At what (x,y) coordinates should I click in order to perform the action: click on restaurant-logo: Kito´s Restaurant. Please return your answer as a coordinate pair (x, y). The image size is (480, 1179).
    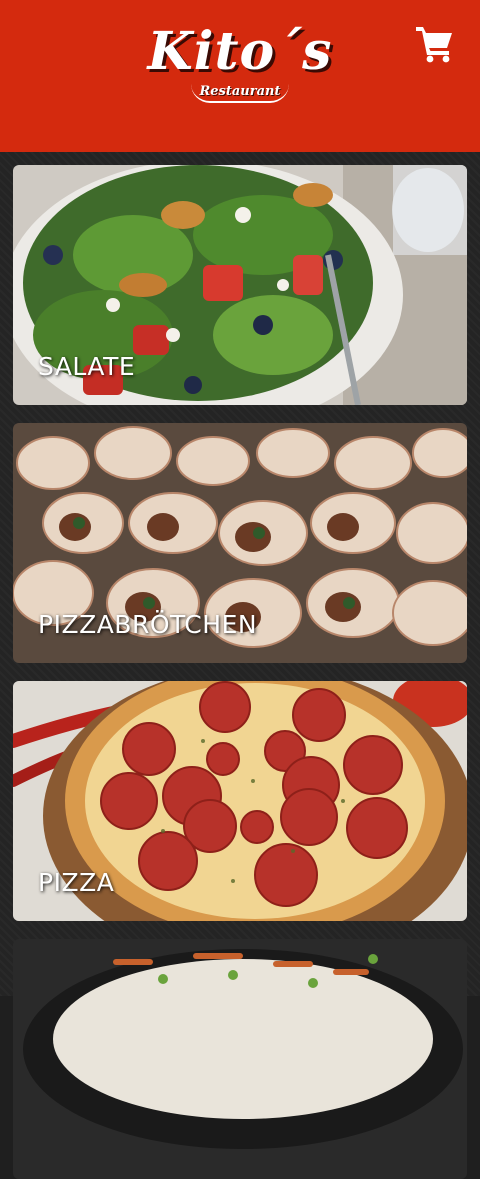
    Looking at the image, I should click on (240, 62).